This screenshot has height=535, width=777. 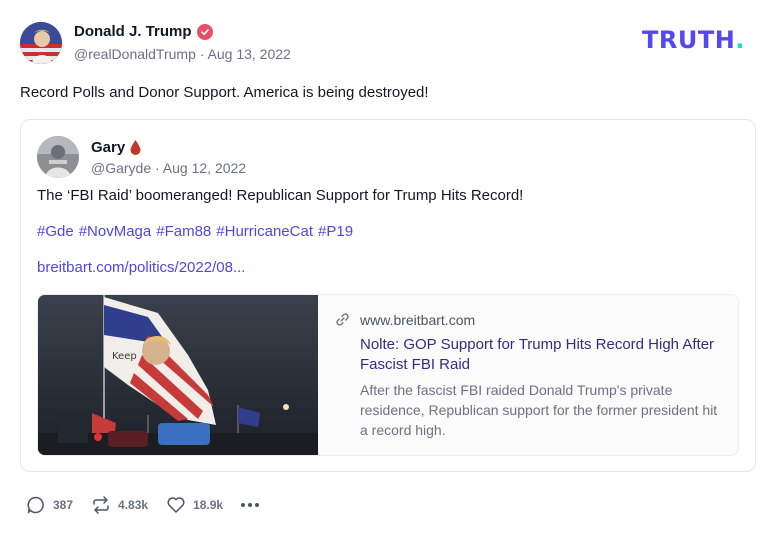 I want to click on link-icon, so click(x=342, y=319).